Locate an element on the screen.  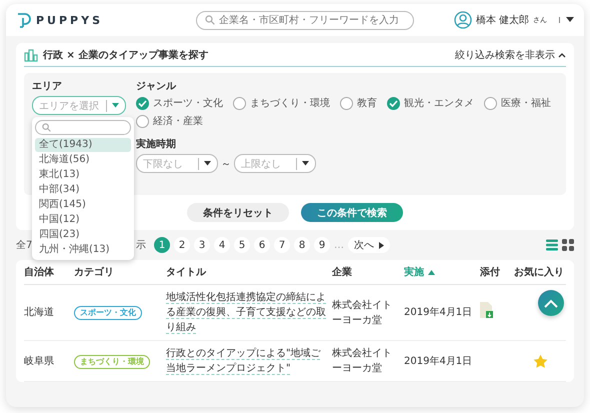
genre-label: 教育 is located at coordinates (367, 103).